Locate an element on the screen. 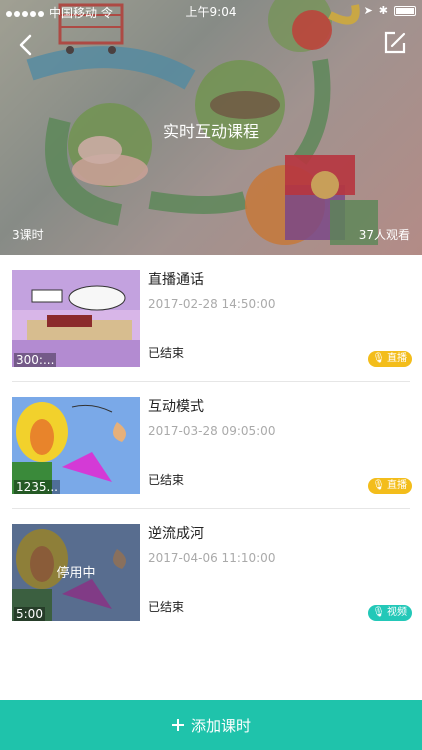 The height and width of the screenshot is (750, 422). lesson-title: 逆流成河 is located at coordinates (176, 534).